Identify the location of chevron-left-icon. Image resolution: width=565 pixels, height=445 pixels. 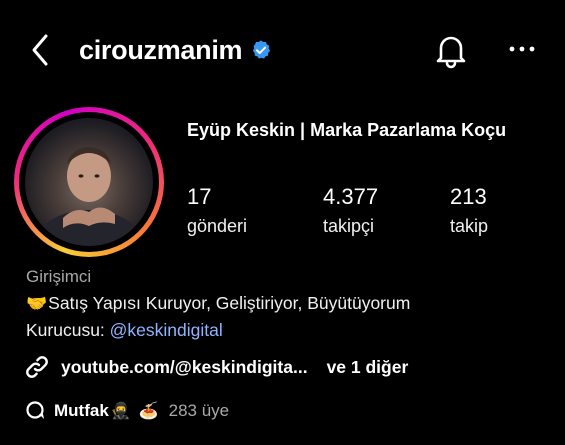
(40, 50).